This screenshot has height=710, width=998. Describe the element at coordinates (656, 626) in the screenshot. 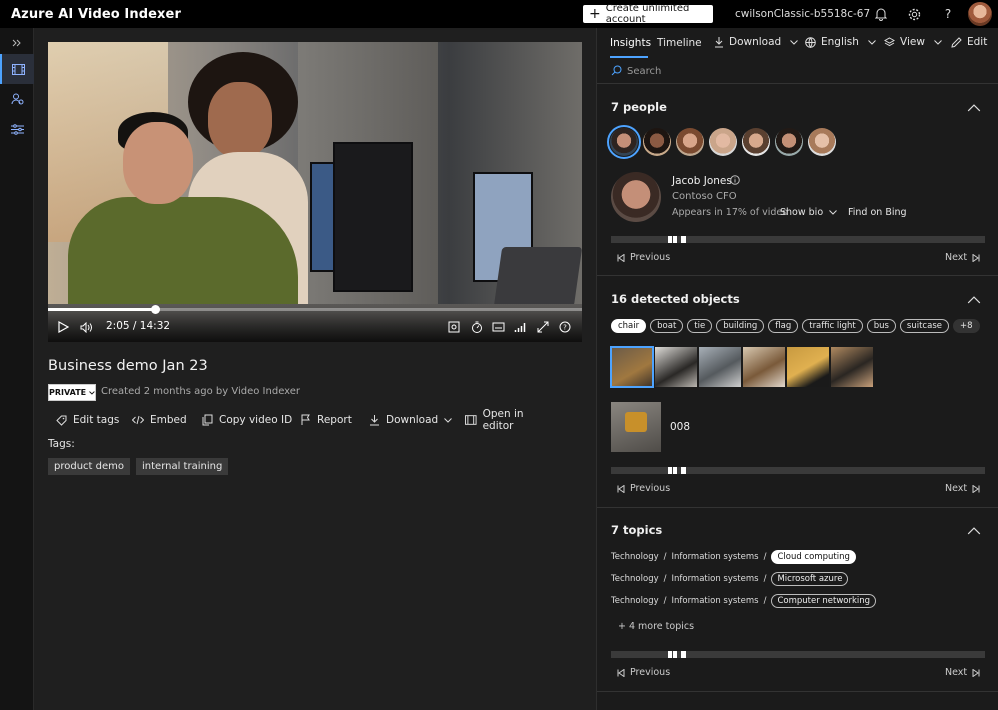

I see `more-topics-link: + 4 more topics` at that location.